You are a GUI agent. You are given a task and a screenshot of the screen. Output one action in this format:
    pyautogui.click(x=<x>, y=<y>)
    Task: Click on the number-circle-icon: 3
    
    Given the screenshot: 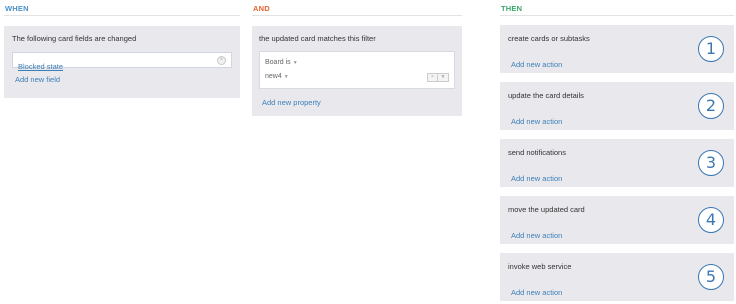 What is the action you would take?
    pyautogui.click(x=711, y=163)
    